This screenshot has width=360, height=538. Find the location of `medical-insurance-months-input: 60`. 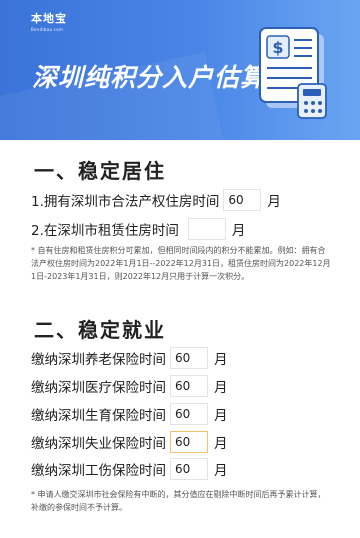

medical-insurance-months-input: 60 is located at coordinates (189, 386).